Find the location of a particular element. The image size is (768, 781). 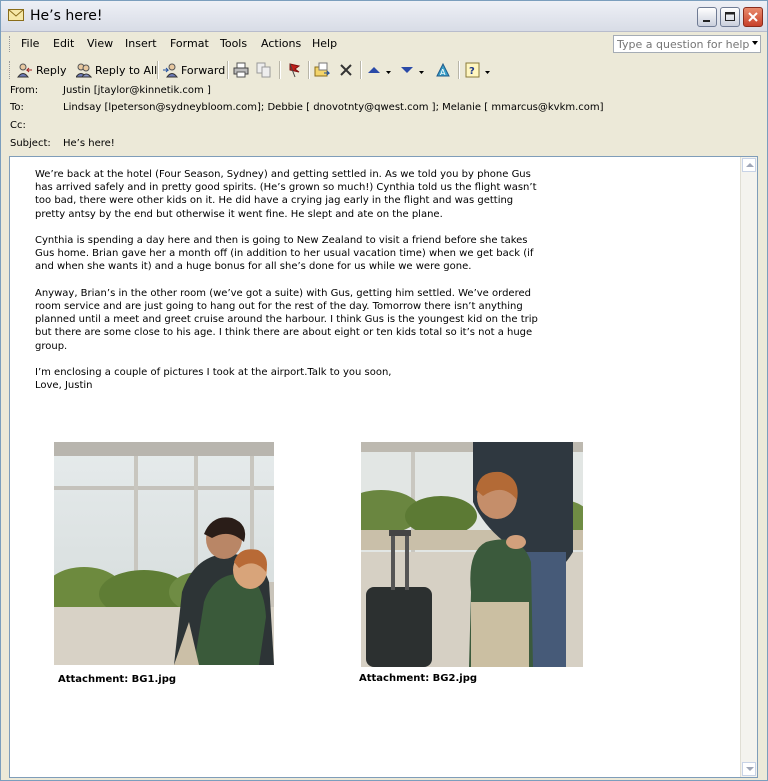

toolbar: Reply Reply to All Forward A ? is located at coordinates (384, 70).